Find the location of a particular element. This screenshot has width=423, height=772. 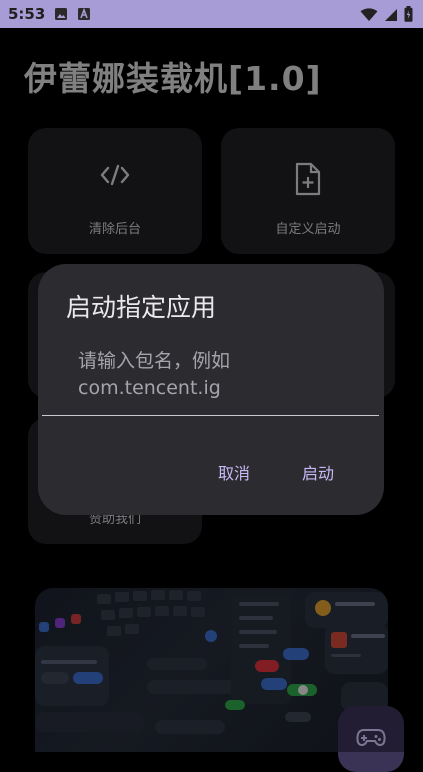

battery-icon is located at coordinates (408, 16).